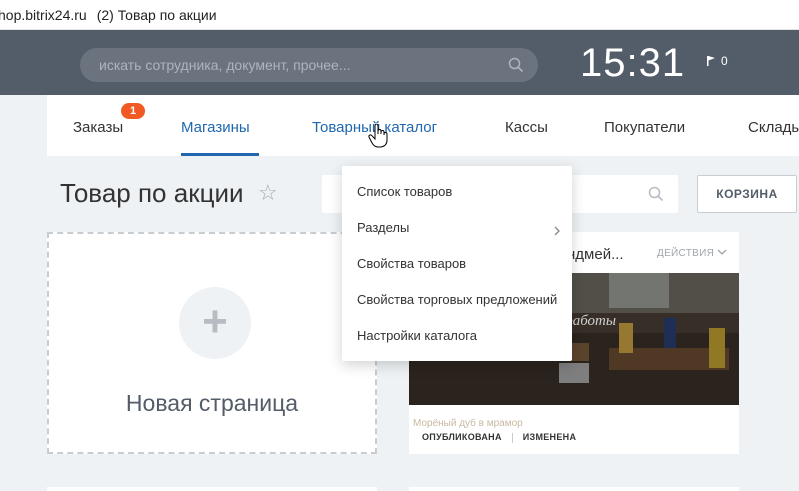  I want to click on nav-tab-warehouses: Склады, so click(773, 127).